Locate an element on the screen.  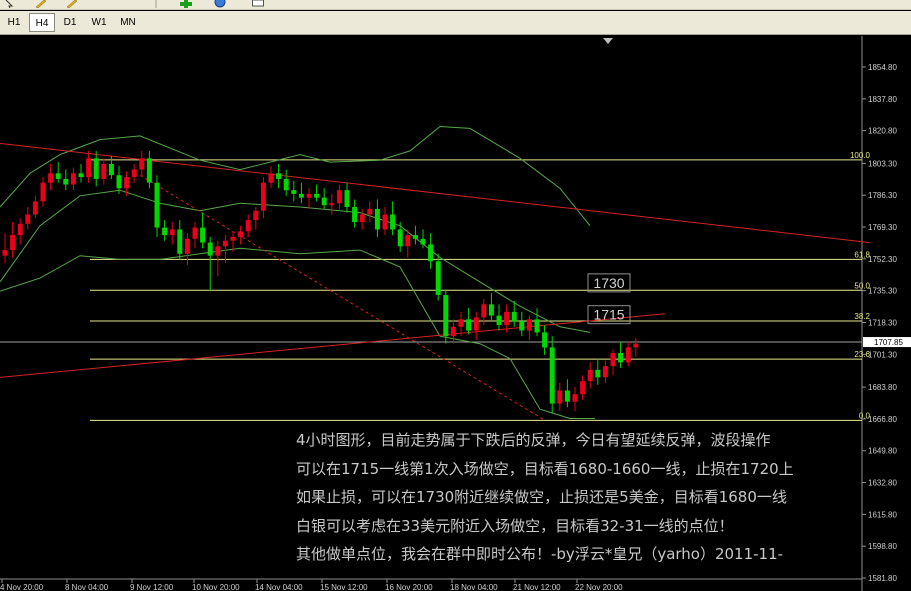
x-tick-label: 18 Nov 04:00 is located at coordinates (474, 587).